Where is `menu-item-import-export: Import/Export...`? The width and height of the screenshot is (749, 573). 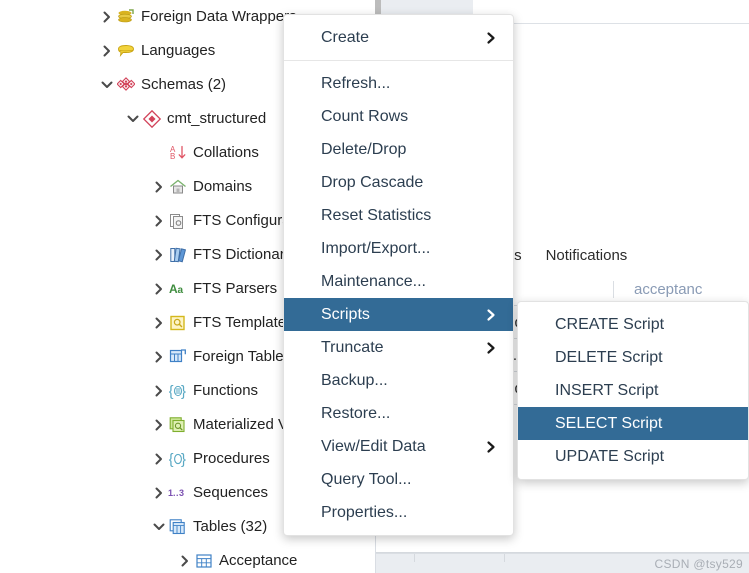
menu-item-import-export: Import/Export... is located at coordinates (398, 248).